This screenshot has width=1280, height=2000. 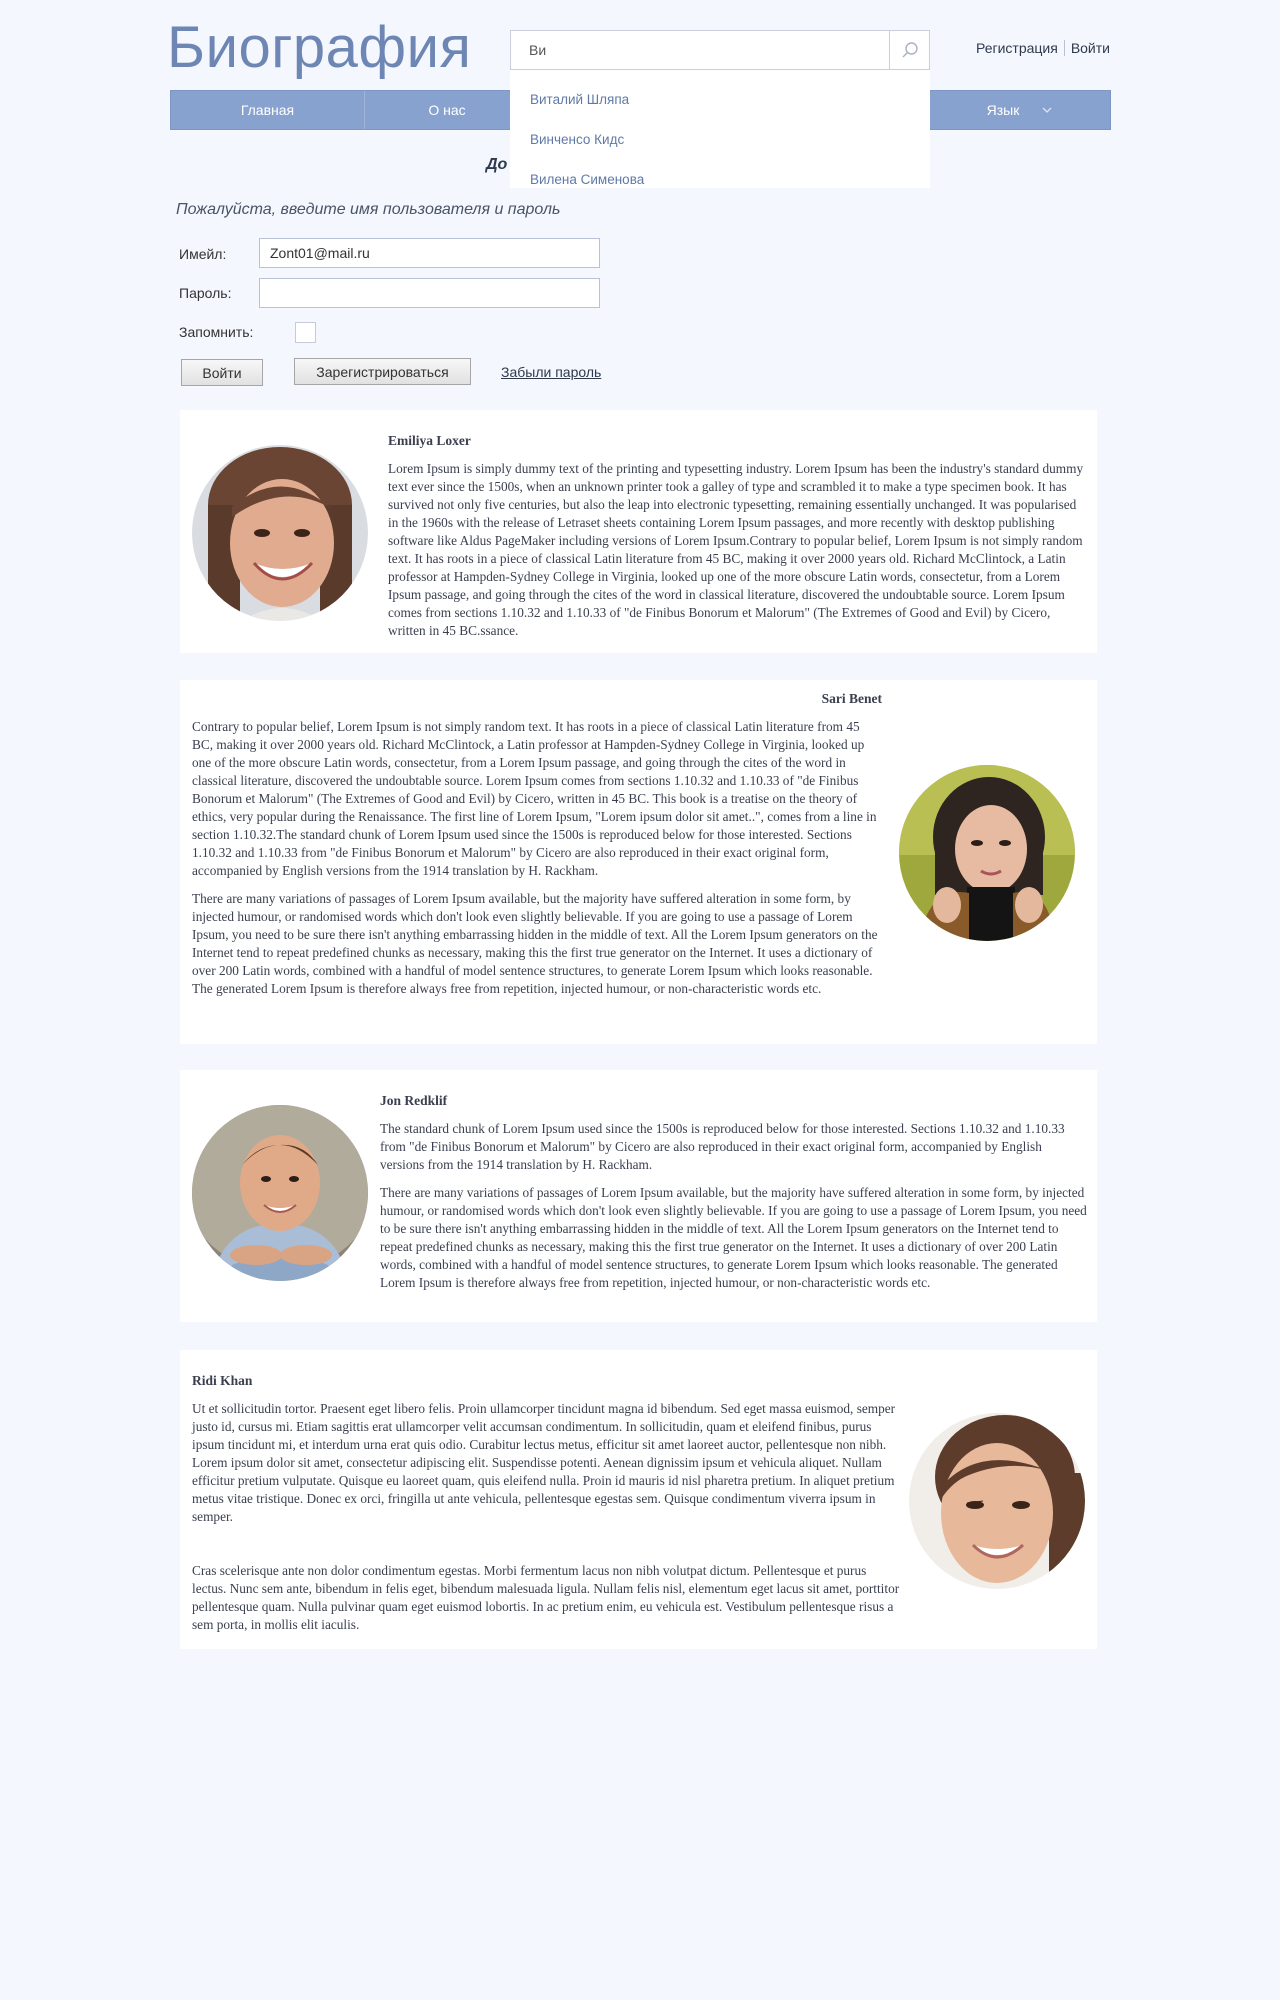 I want to click on search-button, so click(x=909, y=50).